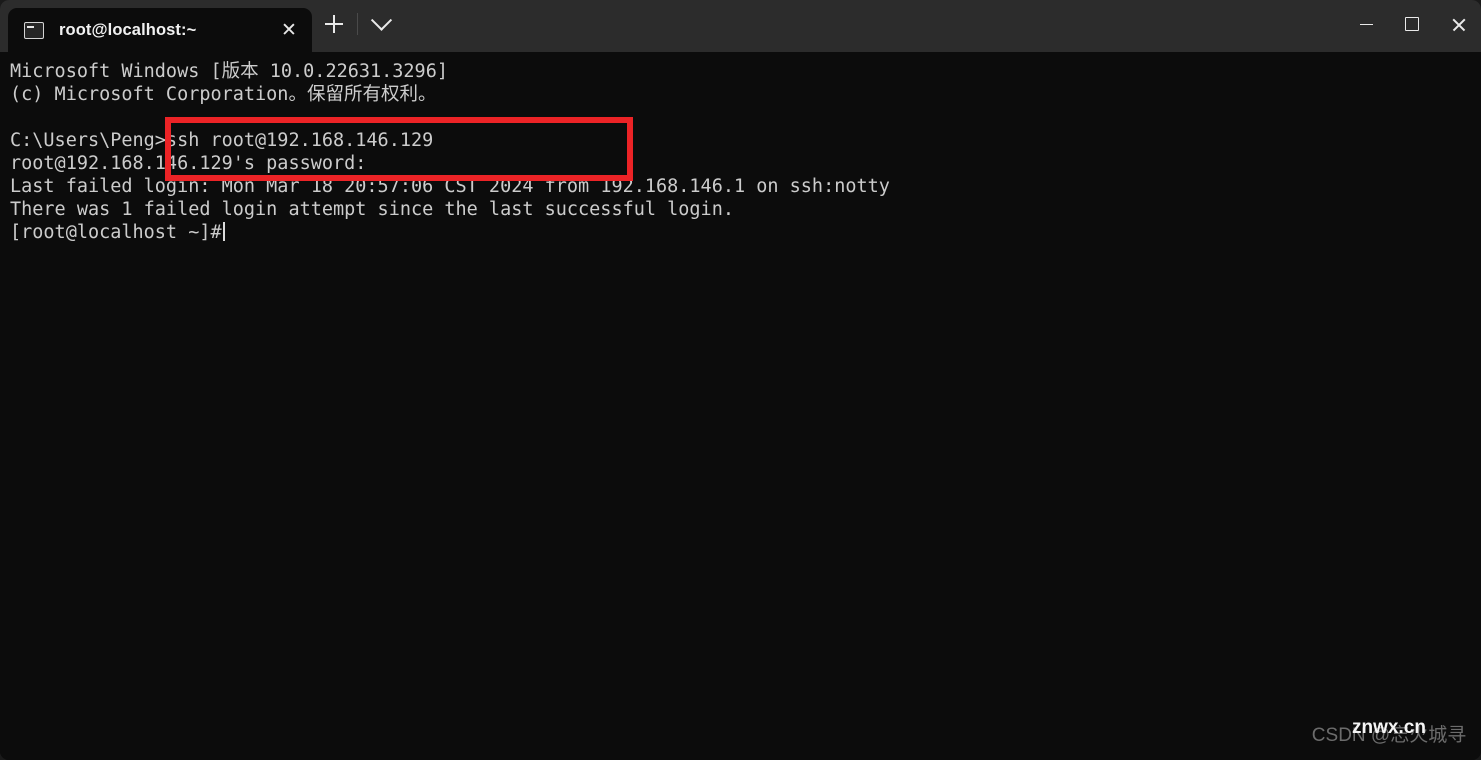 Image resolution: width=1481 pixels, height=760 pixels. I want to click on chevron-down-icon, so click(381, 20).